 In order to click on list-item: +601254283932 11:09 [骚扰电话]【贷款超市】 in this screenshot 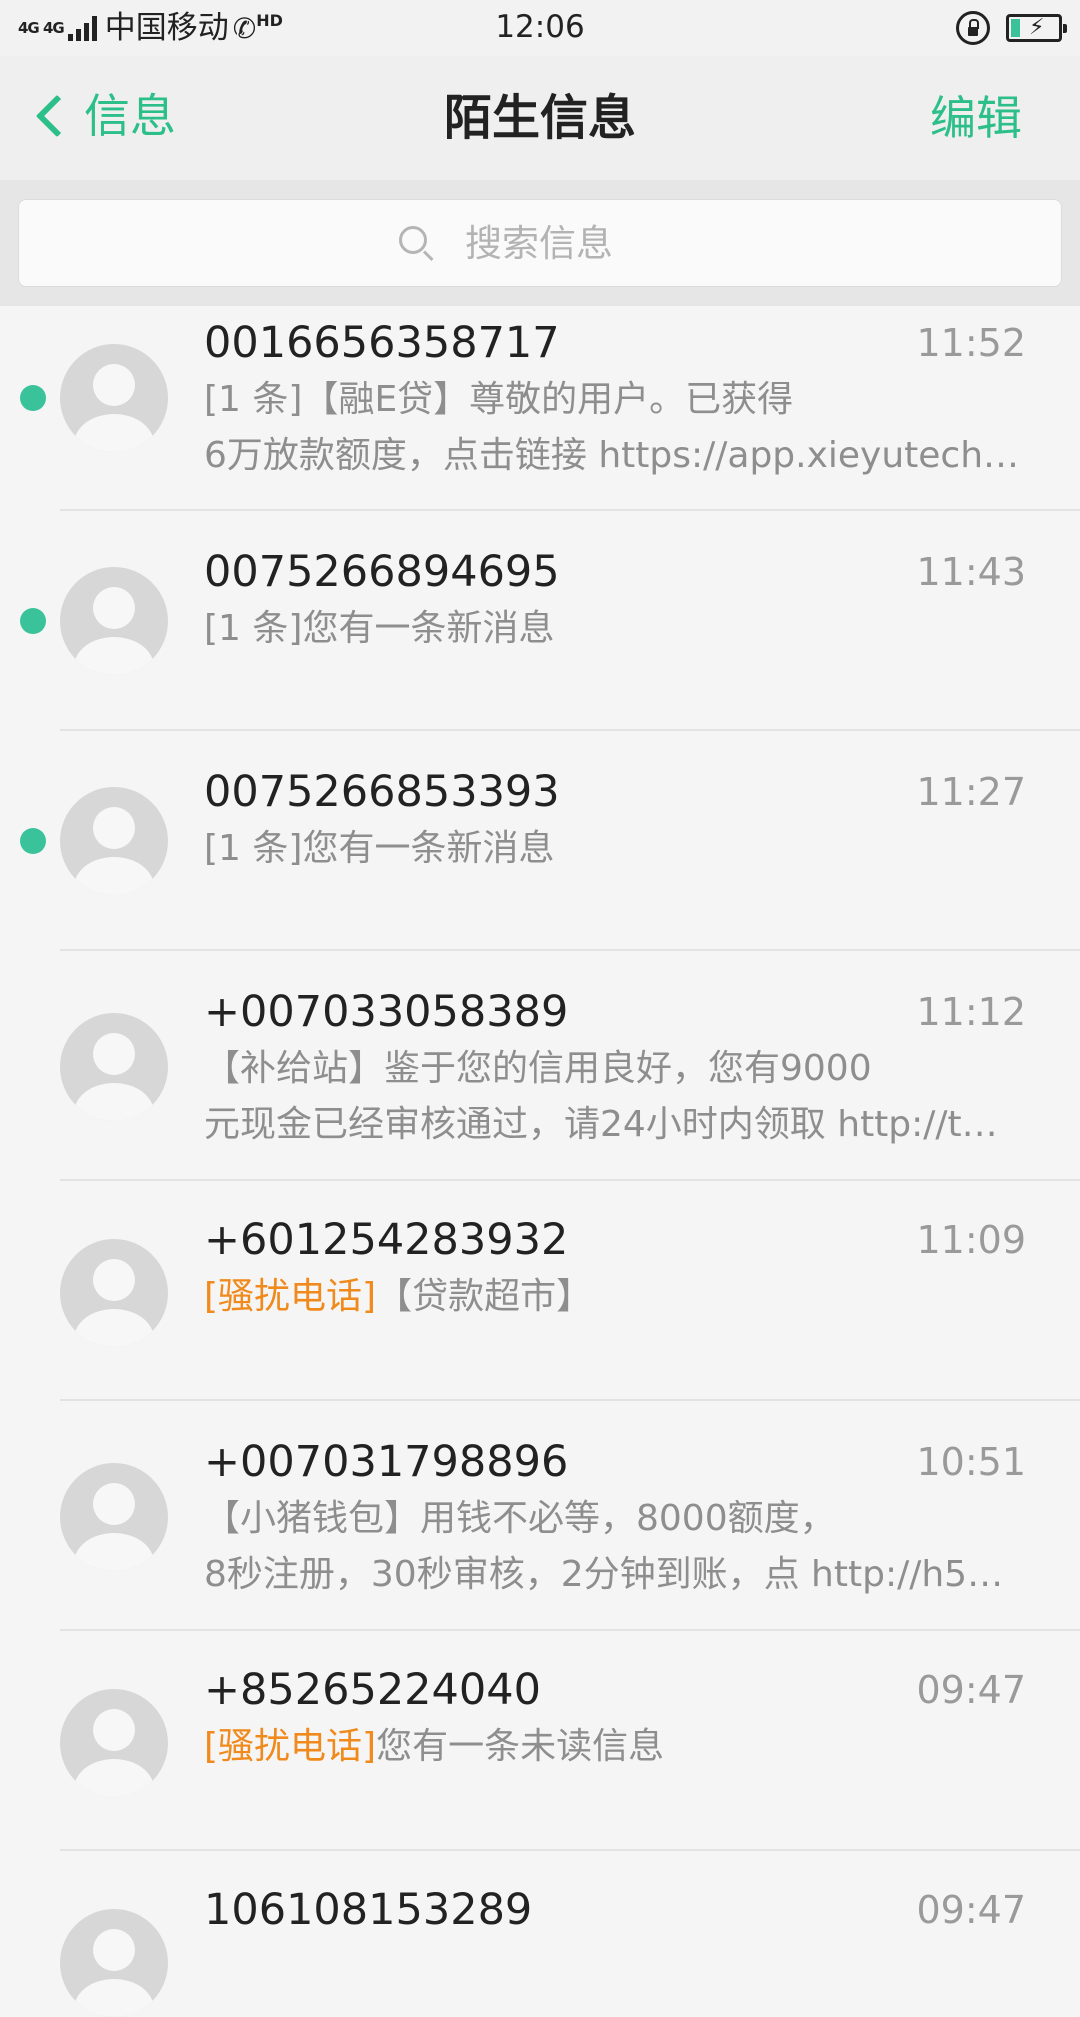, I will do `click(540, 1291)`.